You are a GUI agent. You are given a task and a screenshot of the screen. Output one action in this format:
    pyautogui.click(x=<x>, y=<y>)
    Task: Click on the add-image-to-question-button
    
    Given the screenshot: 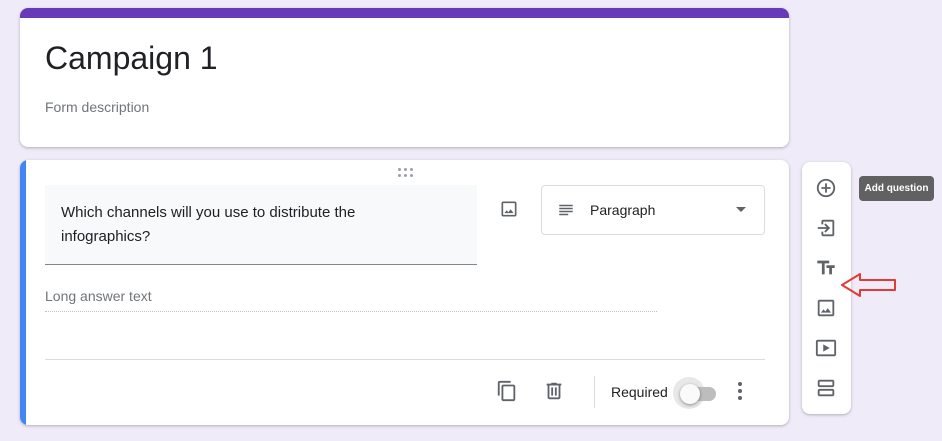 What is the action you would take?
    pyautogui.click(x=509, y=209)
    